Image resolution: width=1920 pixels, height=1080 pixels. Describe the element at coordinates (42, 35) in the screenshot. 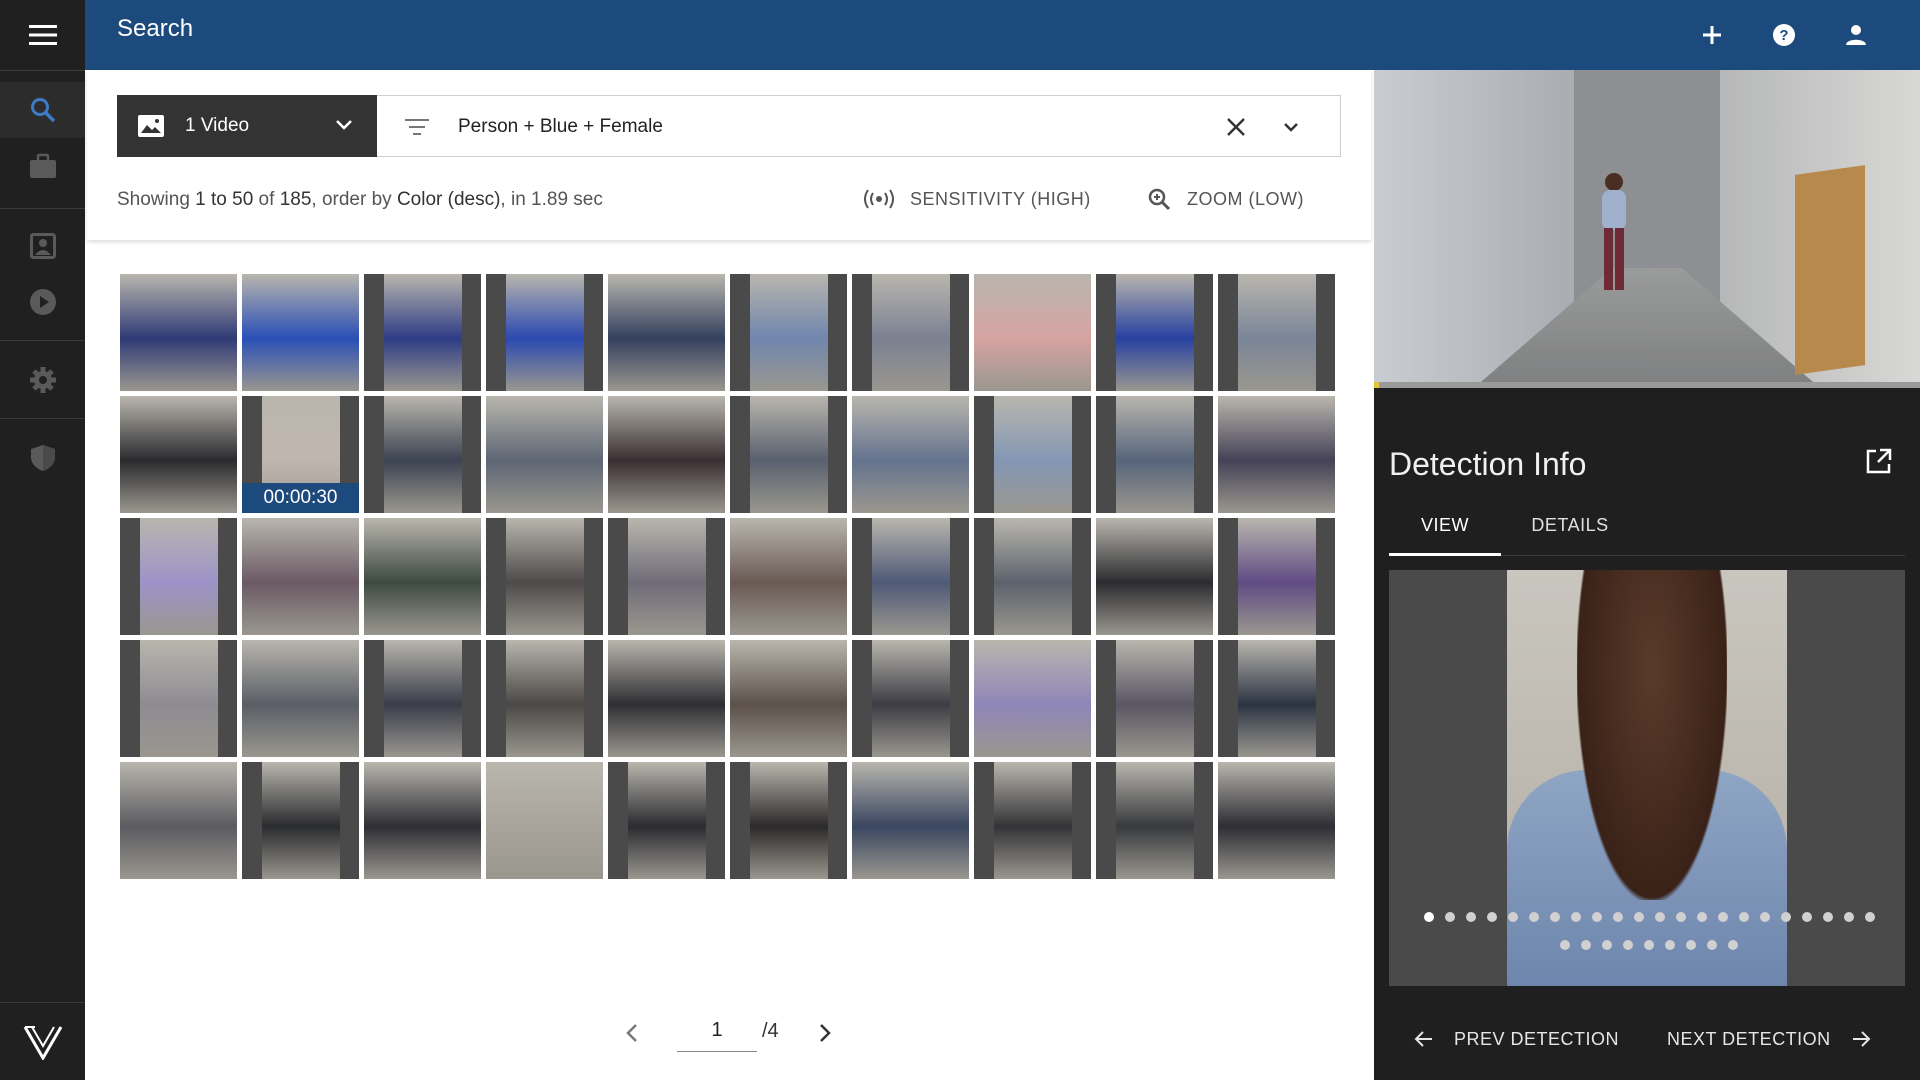

I see `menu-button` at that location.